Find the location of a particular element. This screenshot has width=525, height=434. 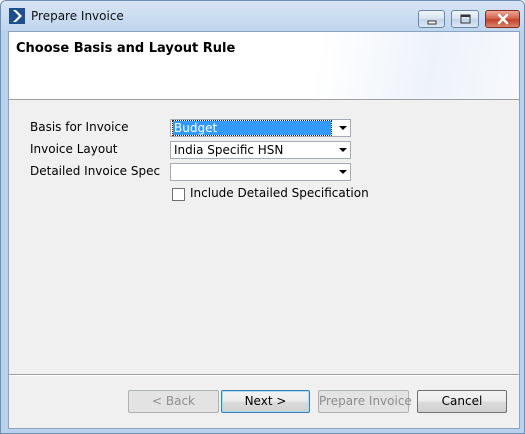

detailed-spec-value is located at coordinates (173, 172).